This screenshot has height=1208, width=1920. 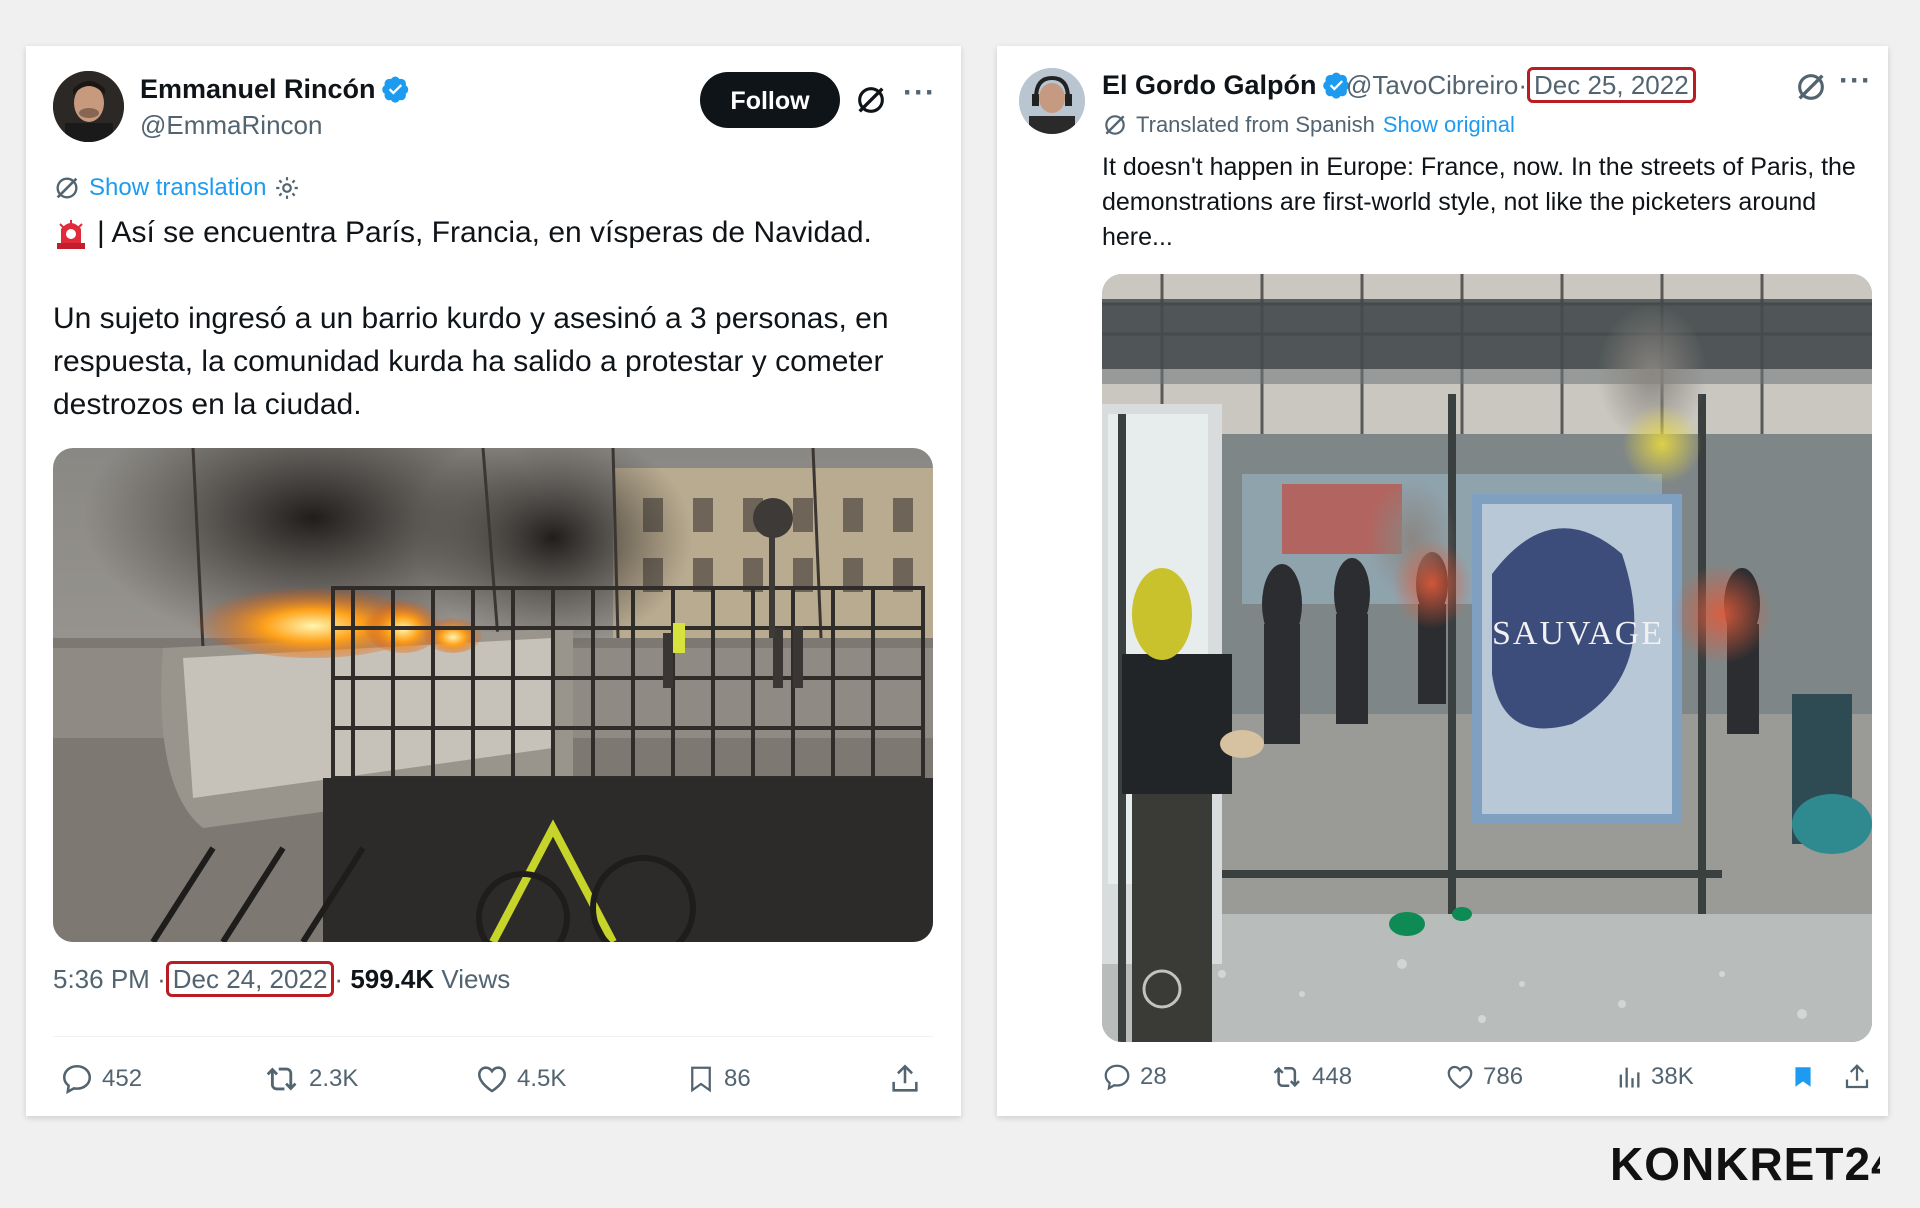 What do you see at coordinates (1332, 1076) in the screenshot?
I see `retweet-count: 448` at bounding box center [1332, 1076].